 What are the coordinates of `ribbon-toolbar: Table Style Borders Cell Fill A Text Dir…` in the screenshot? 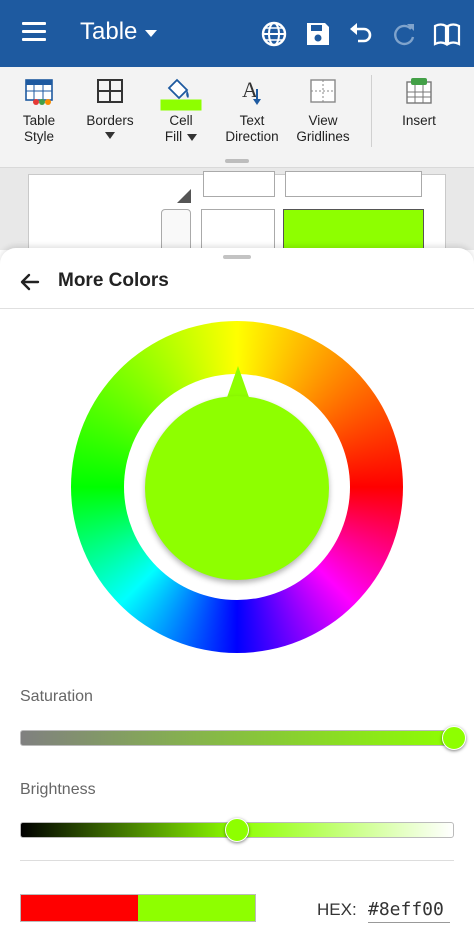 It's located at (237, 117).